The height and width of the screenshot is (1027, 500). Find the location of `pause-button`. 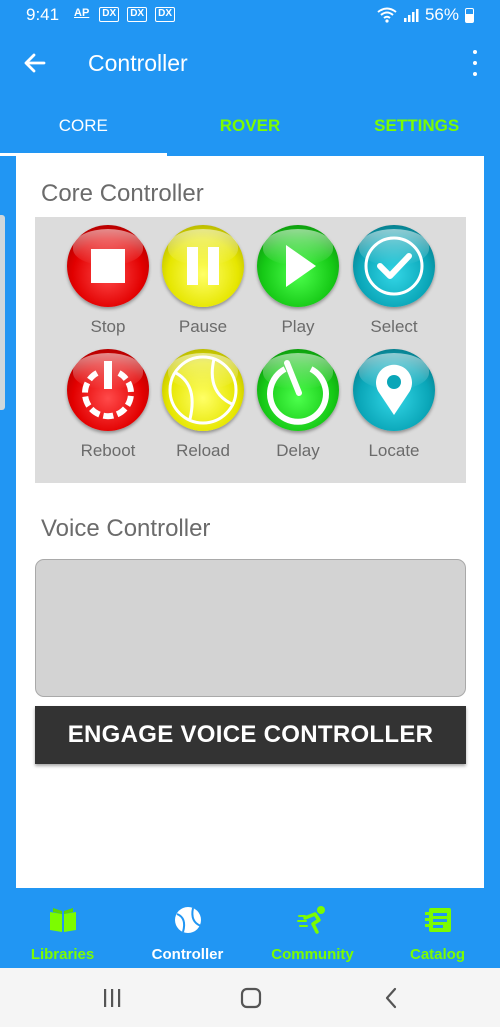

pause-button is located at coordinates (203, 266).